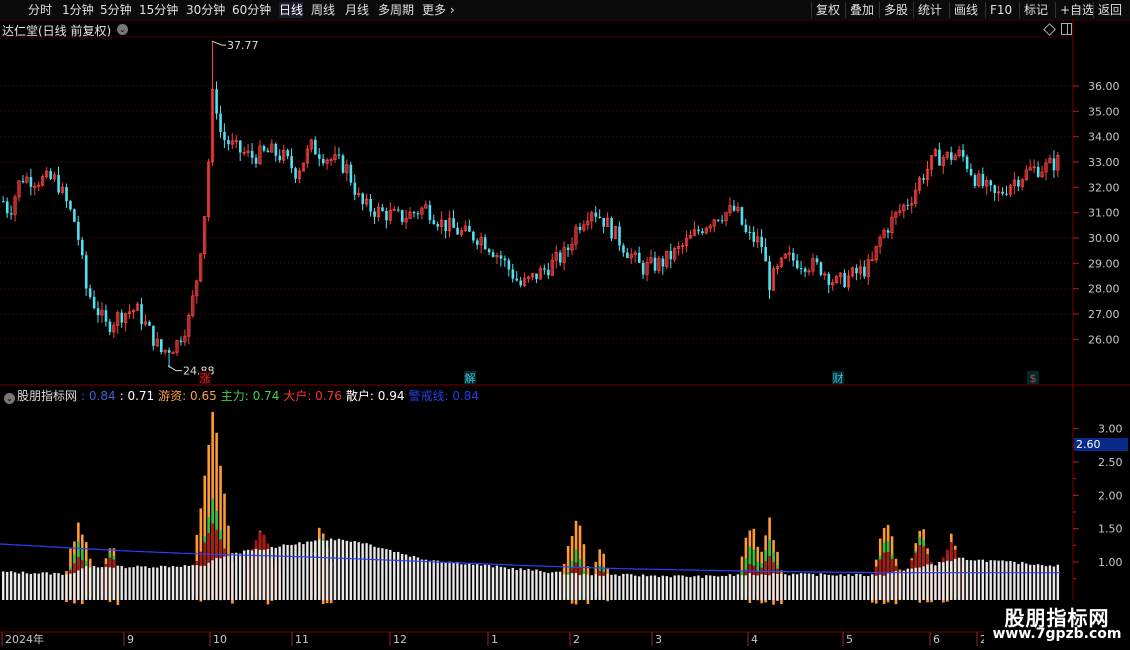  Describe the element at coordinates (174, 368) in the screenshot. I see `low-marker-arrow` at that location.